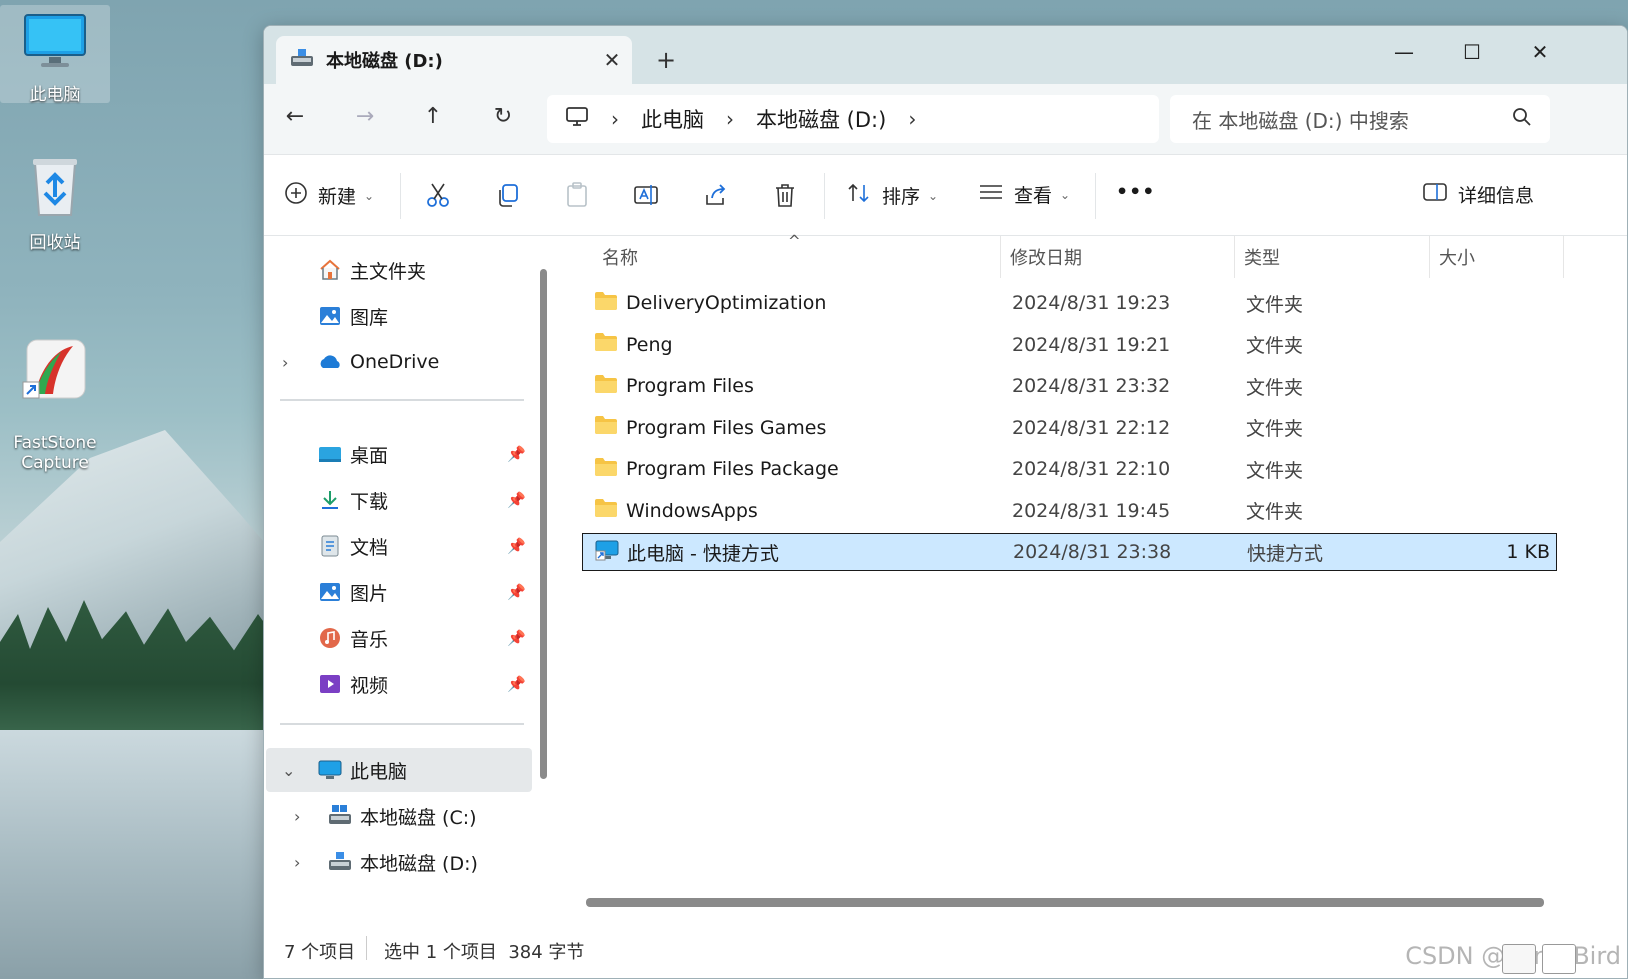 The image size is (1628, 979). What do you see at coordinates (1069, 511) in the screenshot?
I see `table-row: WindowsApps 2024/8/31 19:45 文件夹` at bounding box center [1069, 511].